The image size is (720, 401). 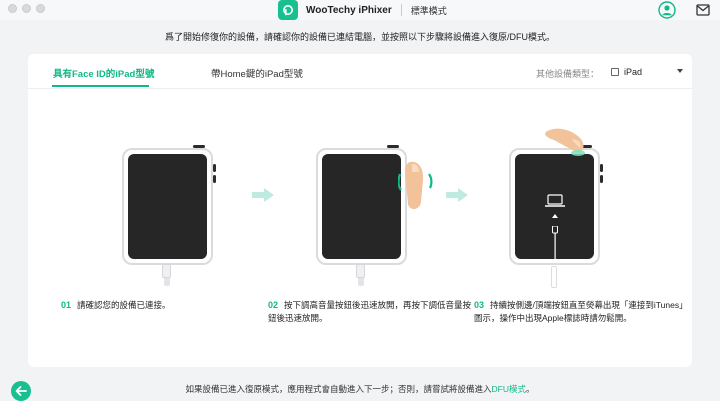 What do you see at coordinates (257, 73) in the screenshot?
I see `tab-home-button-ipad: 帶Home鍵的iPad型號` at bounding box center [257, 73].